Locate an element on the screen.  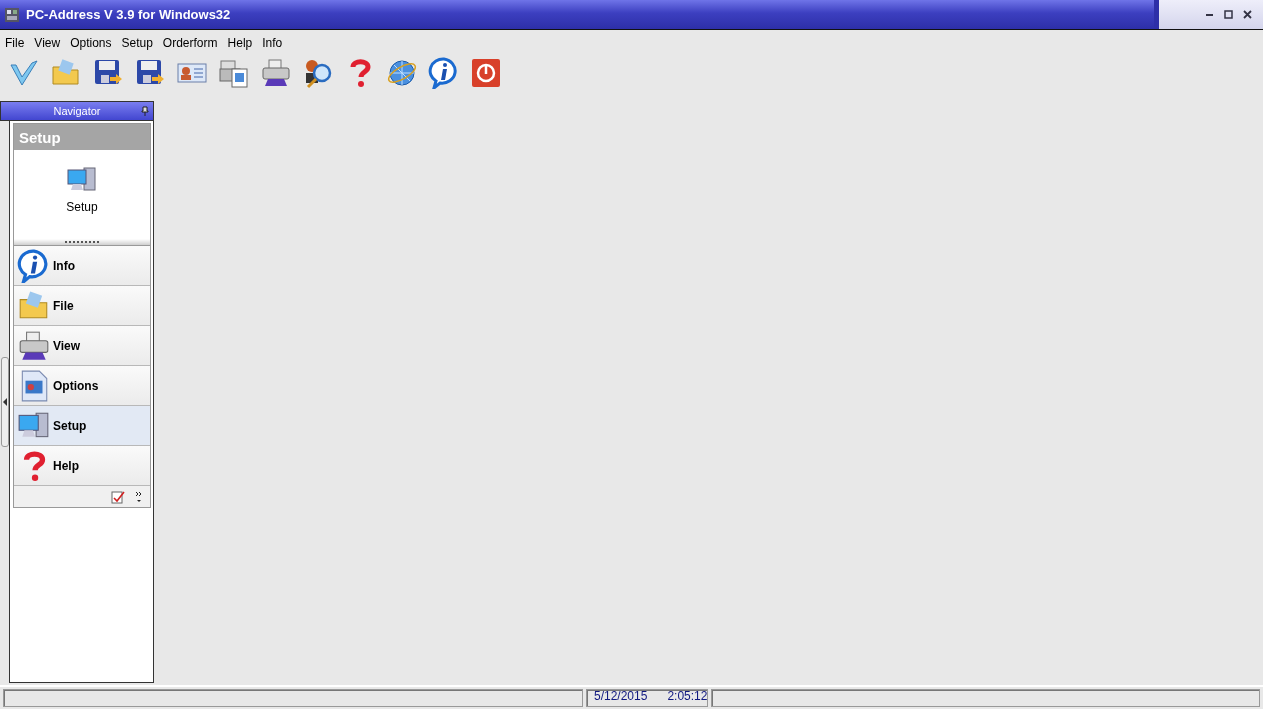
window-title: PC-Address V 3.9 for Windows32 is located at coordinates (129, 14).